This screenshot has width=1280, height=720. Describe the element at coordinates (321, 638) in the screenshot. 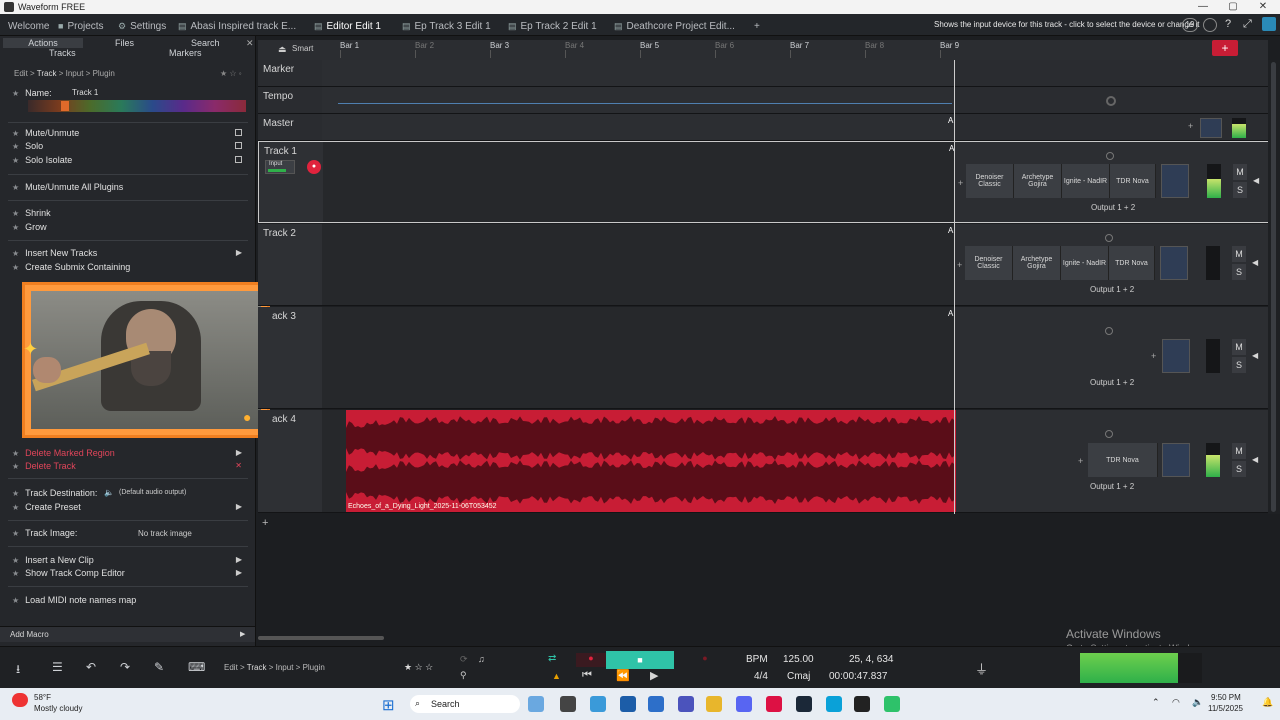

I see `horizontal-scrollbar` at that location.